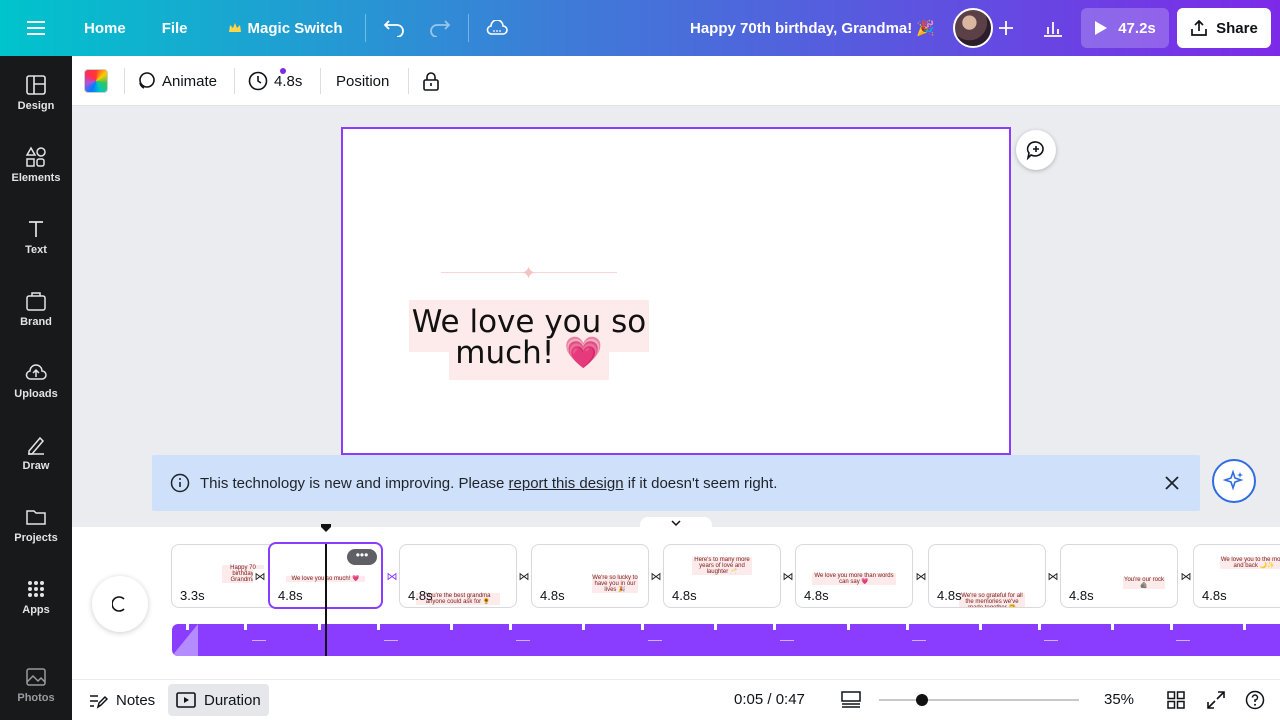 This screenshot has height=720, width=1280. I want to click on folder-icon, so click(36, 517).